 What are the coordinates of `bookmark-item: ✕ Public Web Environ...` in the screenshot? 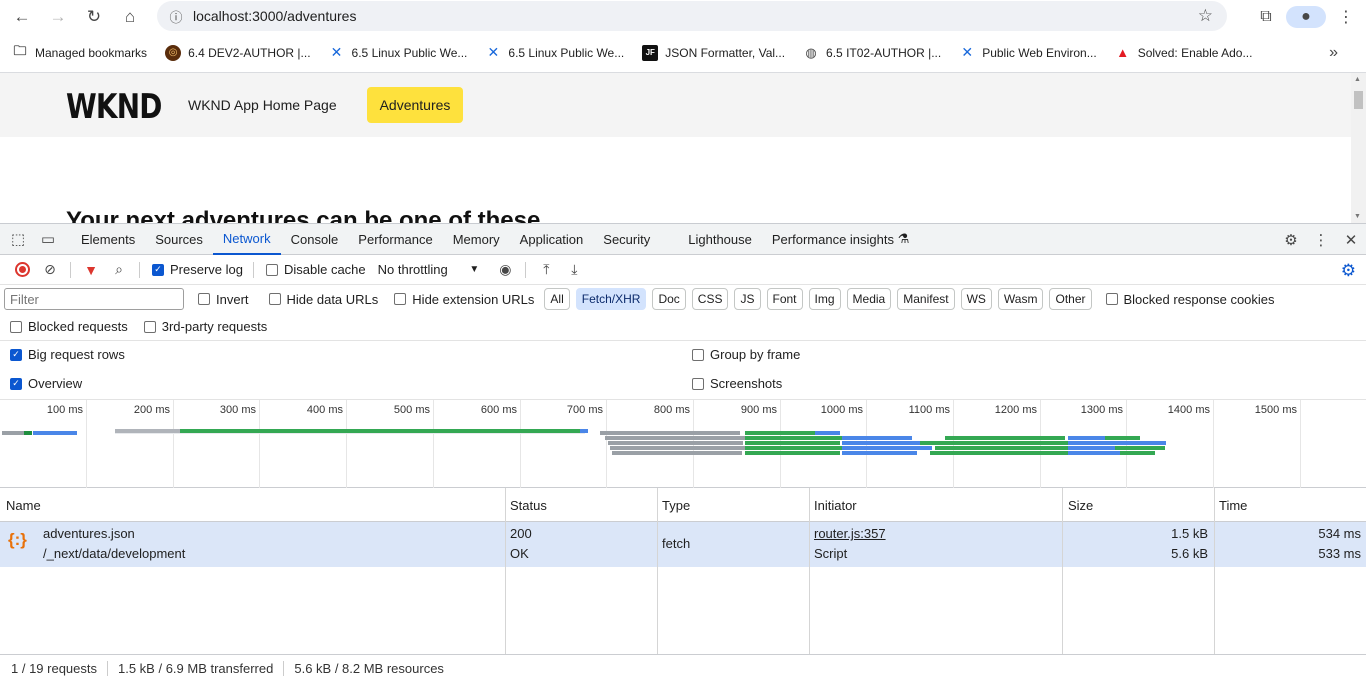 It's located at (1027, 52).